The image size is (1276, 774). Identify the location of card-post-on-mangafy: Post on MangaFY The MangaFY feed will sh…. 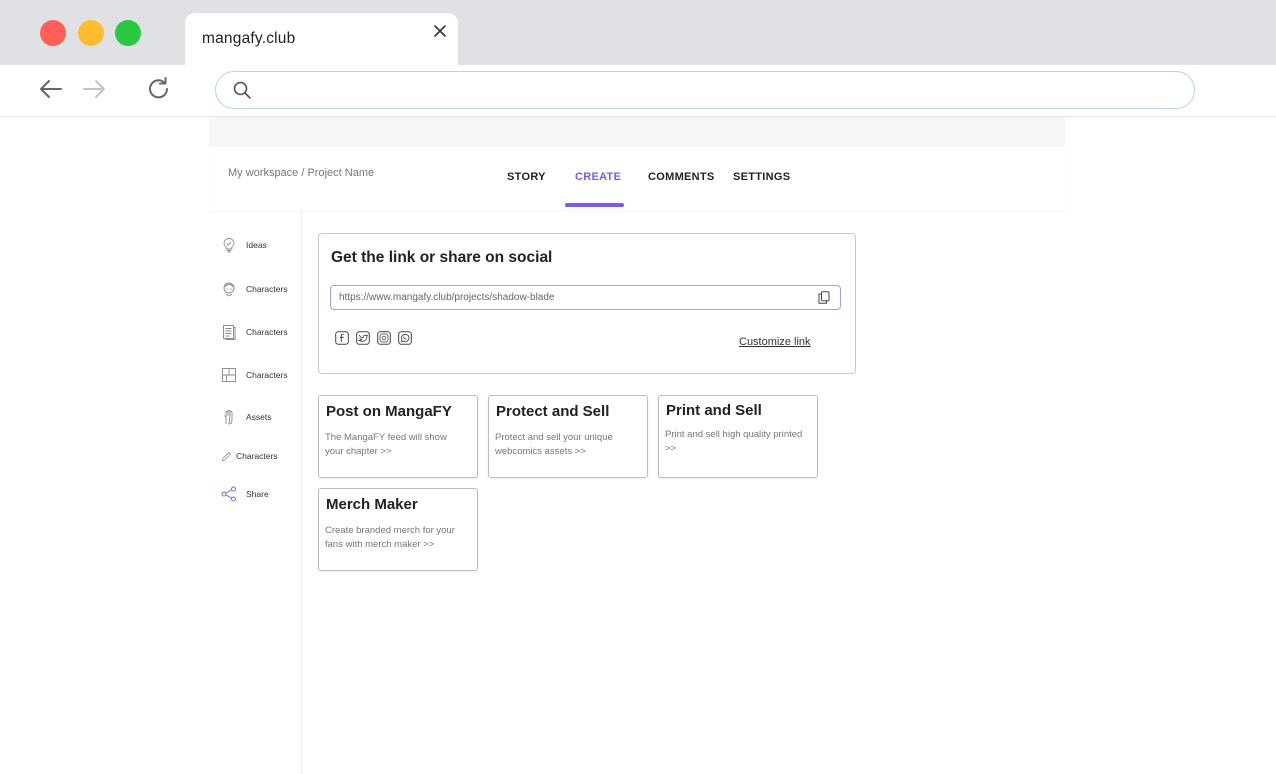
(398, 436).